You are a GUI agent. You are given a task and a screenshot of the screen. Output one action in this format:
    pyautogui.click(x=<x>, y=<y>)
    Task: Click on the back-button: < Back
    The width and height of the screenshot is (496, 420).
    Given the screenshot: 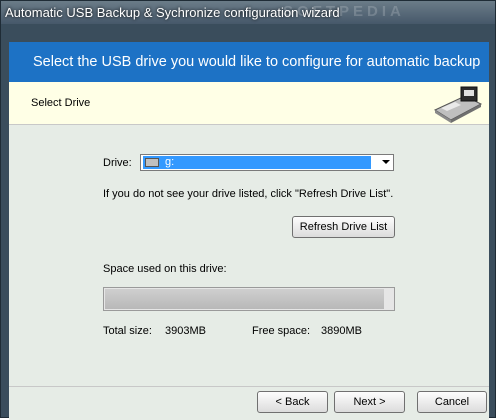 What is the action you would take?
    pyautogui.click(x=292, y=402)
    